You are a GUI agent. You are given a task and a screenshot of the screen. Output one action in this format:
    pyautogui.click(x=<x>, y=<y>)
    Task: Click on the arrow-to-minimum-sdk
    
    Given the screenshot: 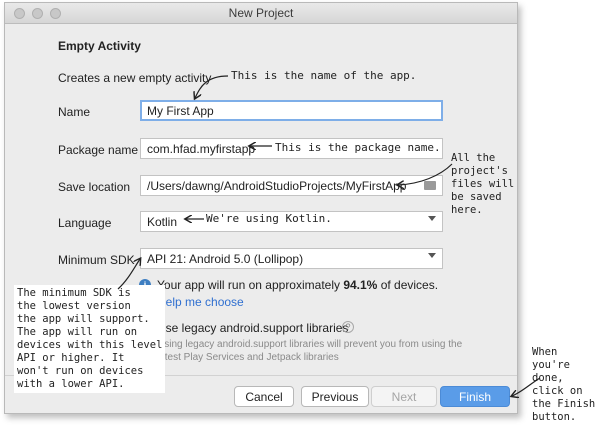 What is the action you would take?
    pyautogui.click(x=128, y=274)
    